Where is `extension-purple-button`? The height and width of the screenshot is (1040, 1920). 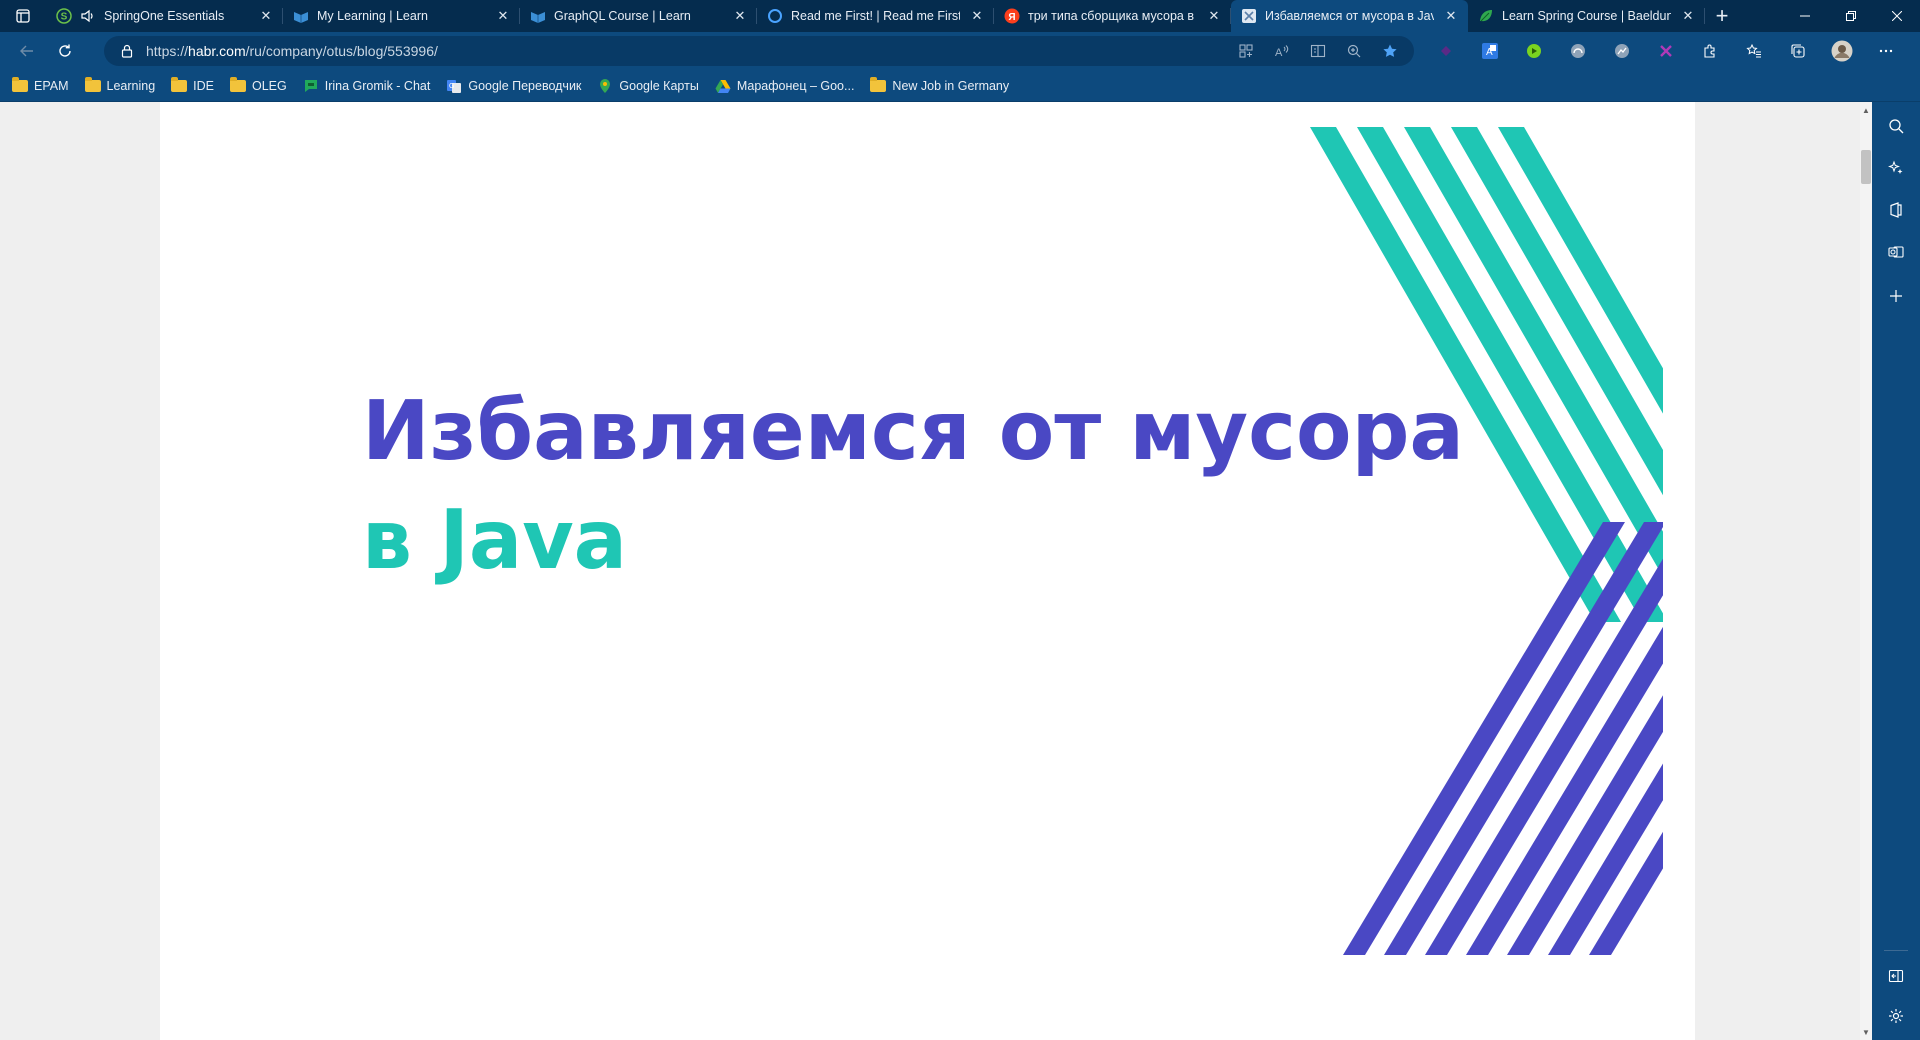
extension-purple-button is located at coordinates (1446, 51).